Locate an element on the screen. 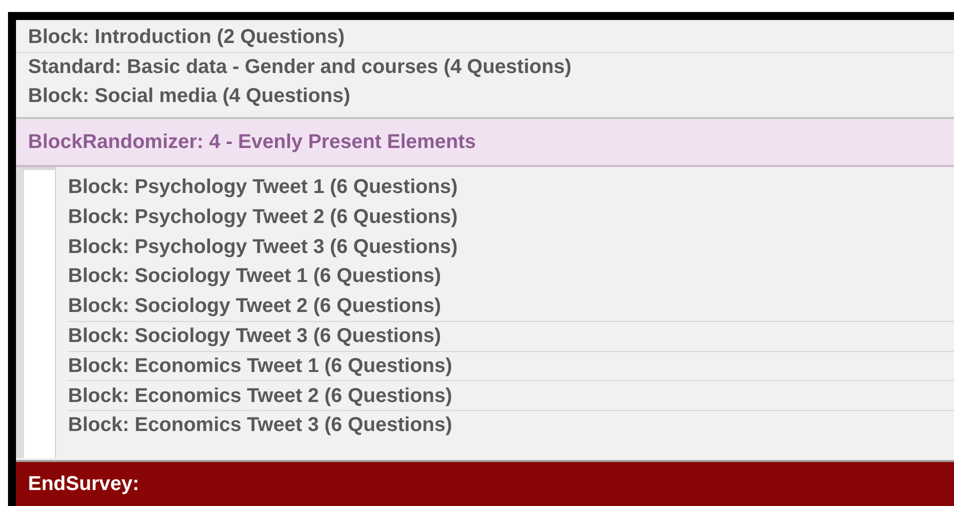  block-row: Block: Psychology Tweet 3 (6 Questions) is located at coordinates (511, 247).